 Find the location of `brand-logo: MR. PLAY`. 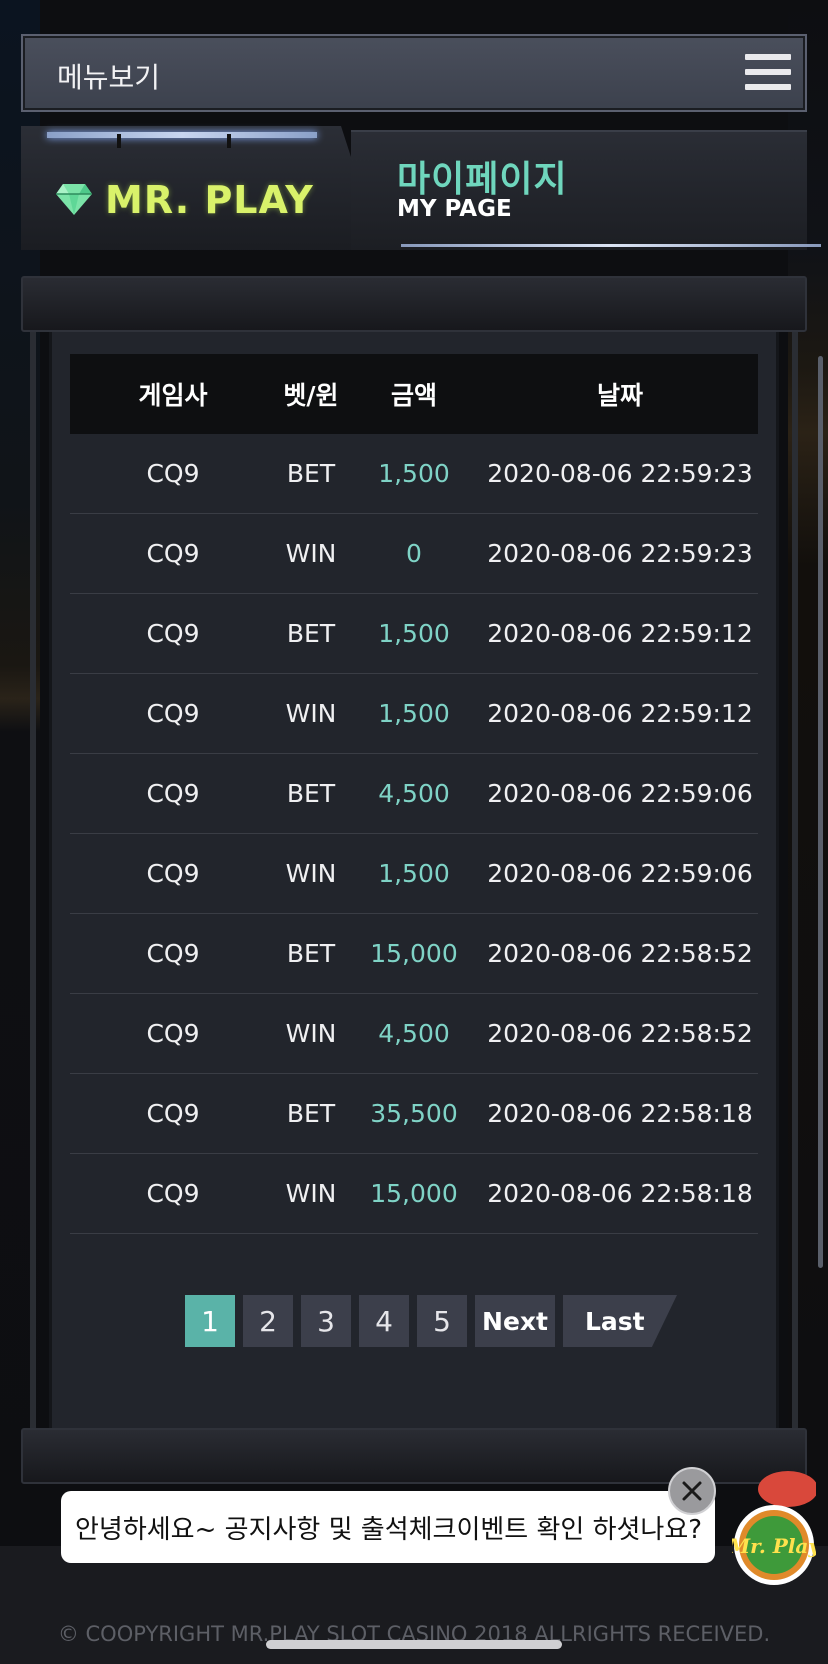

brand-logo: MR. PLAY is located at coordinates (209, 200).